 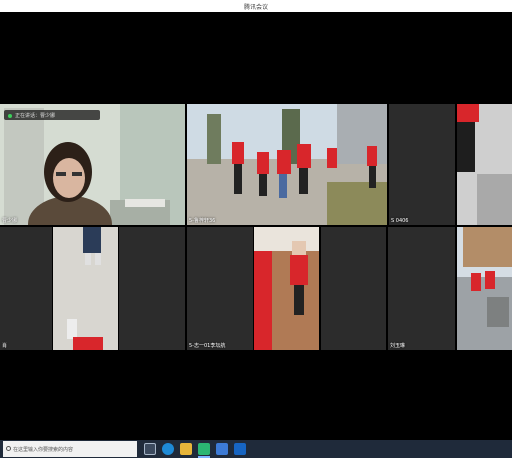 I want to click on search-icon, so click(x=8, y=448).